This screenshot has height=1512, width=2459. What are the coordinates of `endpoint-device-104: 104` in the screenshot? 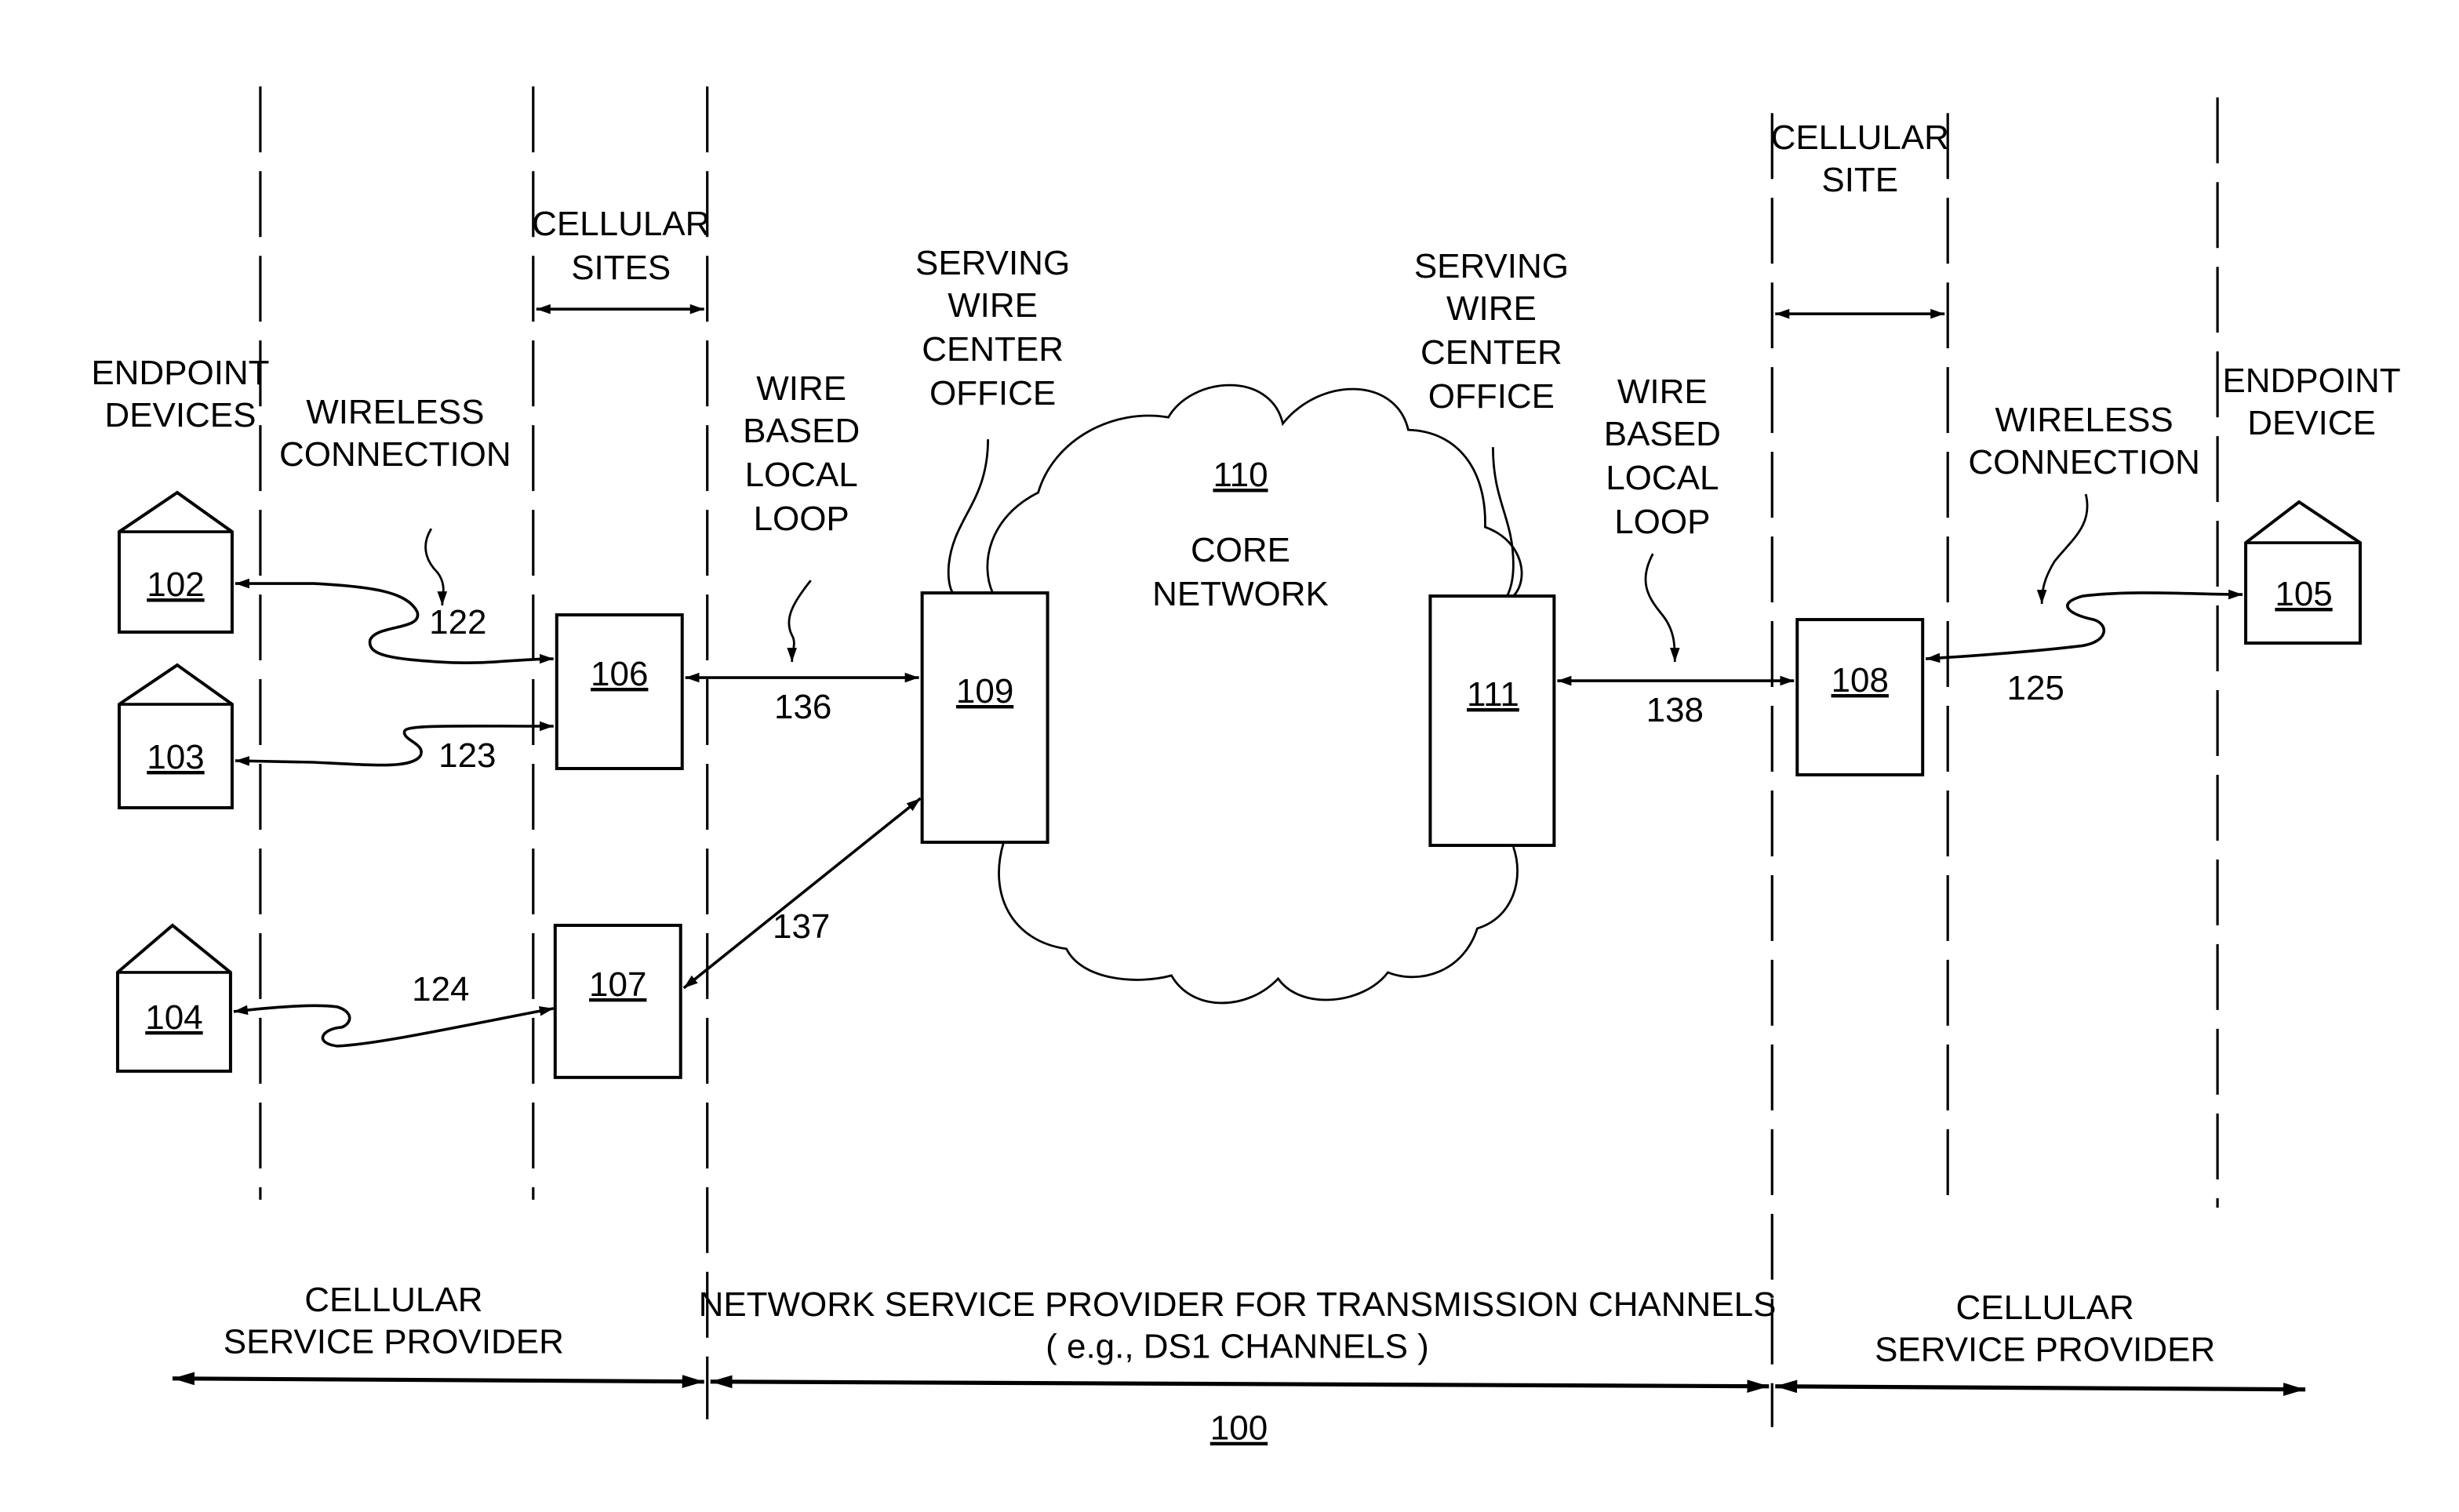 It's located at (173, 998).